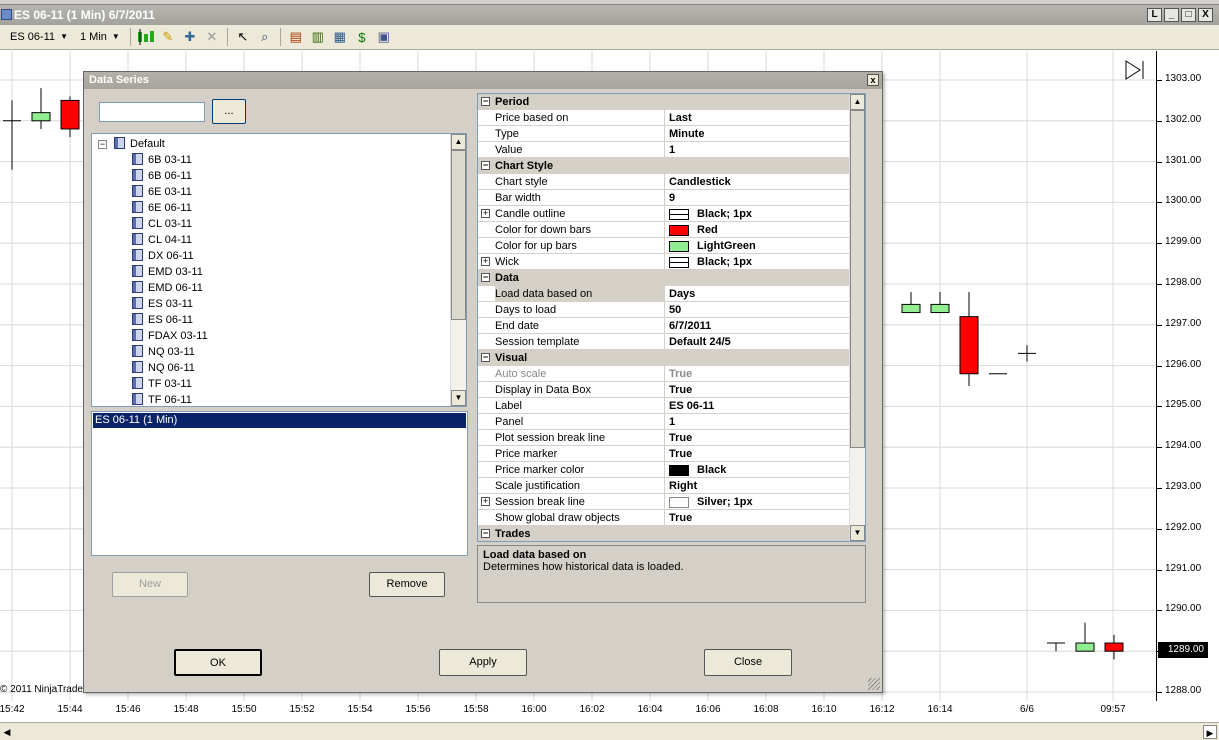 Image resolution: width=1219 pixels, height=740 pixels. What do you see at coordinates (162, 192) in the screenshot?
I see `tree-item: 6E 03-11` at bounding box center [162, 192].